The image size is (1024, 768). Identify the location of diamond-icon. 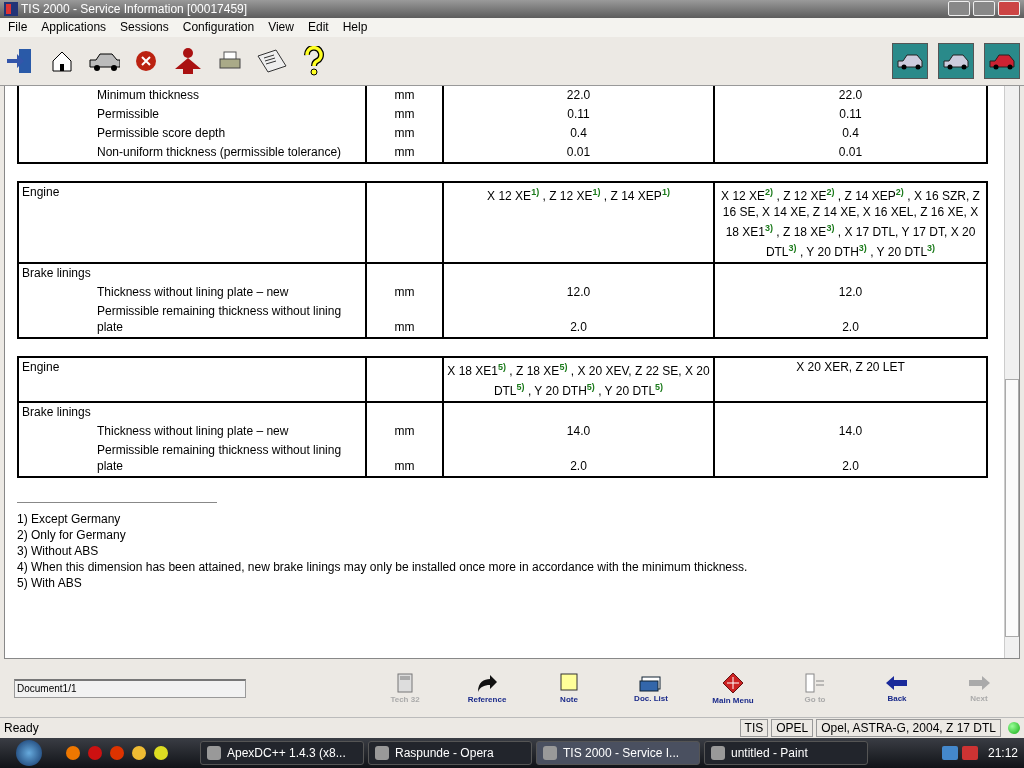
(733, 682).